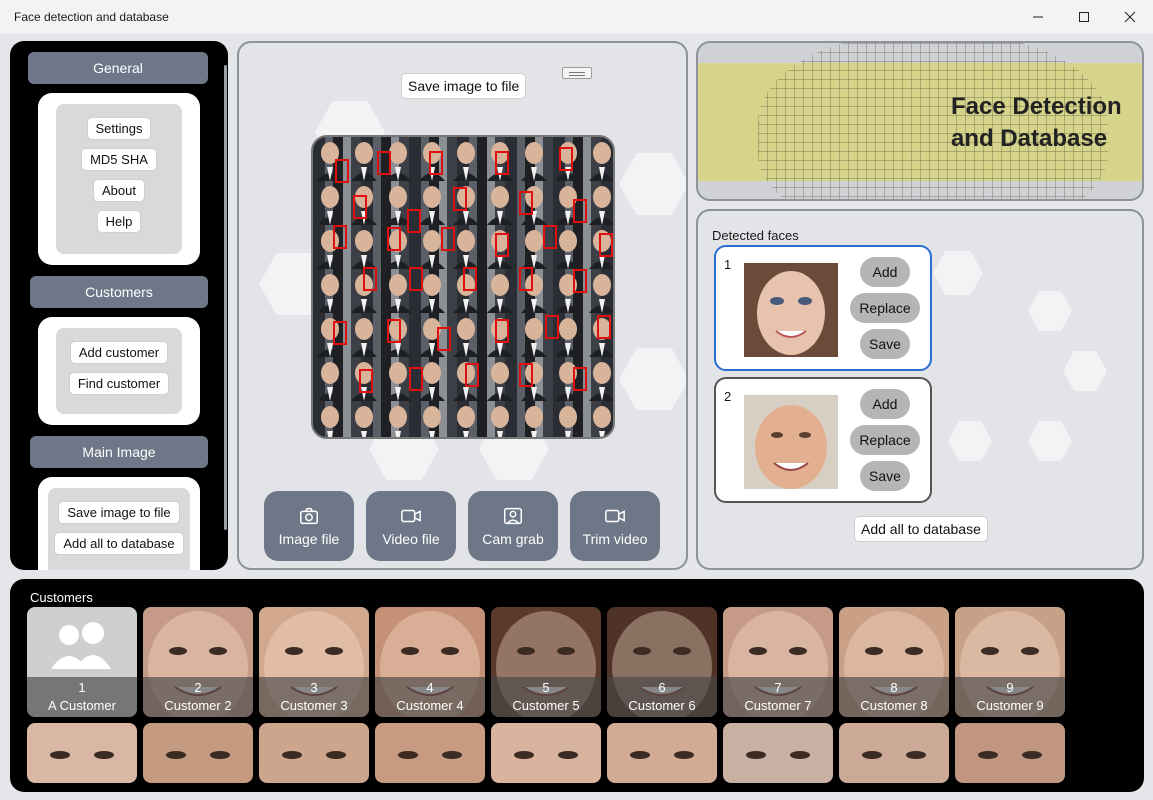 Image resolution: width=1153 pixels, height=800 pixels. What do you see at coordinates (119, 383) in the screenshot?
I see `find-customer-button: Find customer` at bounding box center [119, 383].